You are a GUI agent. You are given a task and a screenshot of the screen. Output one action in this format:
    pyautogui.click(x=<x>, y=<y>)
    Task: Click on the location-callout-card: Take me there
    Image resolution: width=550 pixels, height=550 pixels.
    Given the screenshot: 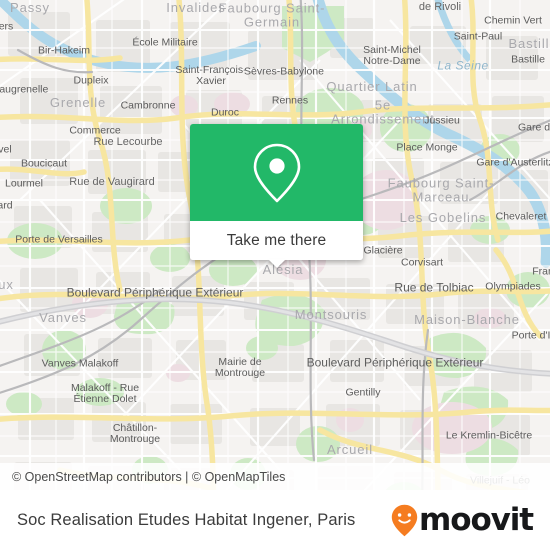 What is the action you would take?
    pyautogui.click(x=276, y=196)
    